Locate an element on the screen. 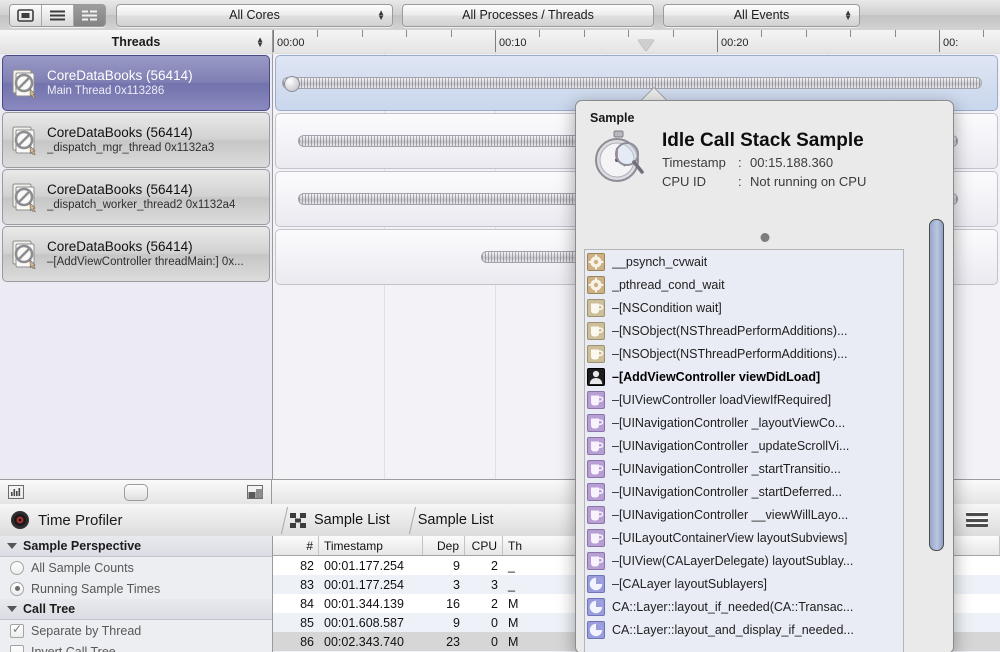 This screenshot has width=1000, height=652. threads-column-header: Threads ▲ ▼ is located at coordinates (136, 41).